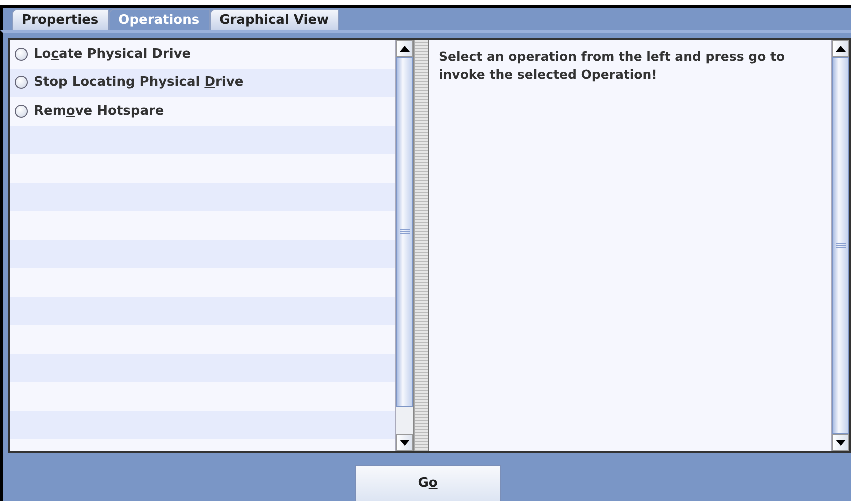 This screenshot has height=501, width=851. I want to click on go-button: Go, so click(428, 483).